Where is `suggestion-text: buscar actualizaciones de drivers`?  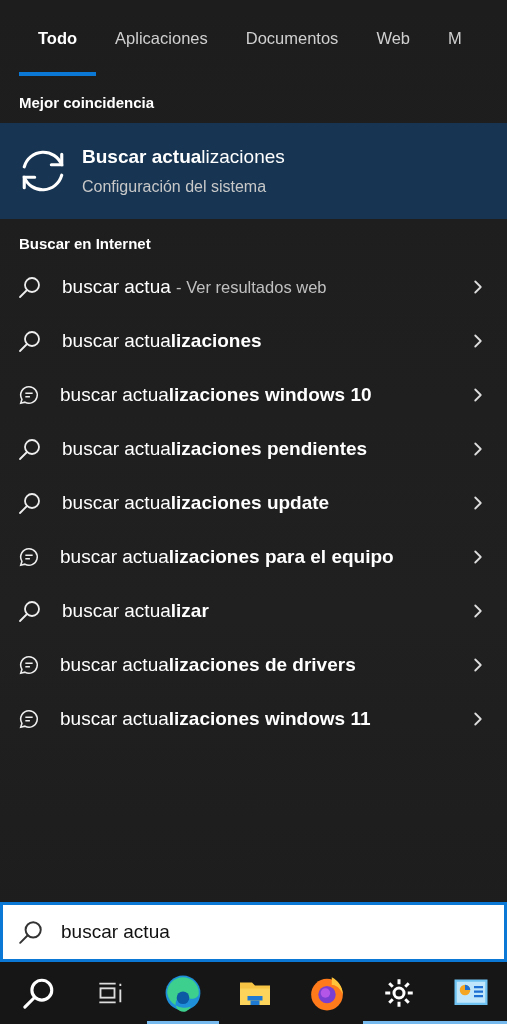
suggestion-text: buscar actualizaciones de drivers is located at coordinates (208, 664).